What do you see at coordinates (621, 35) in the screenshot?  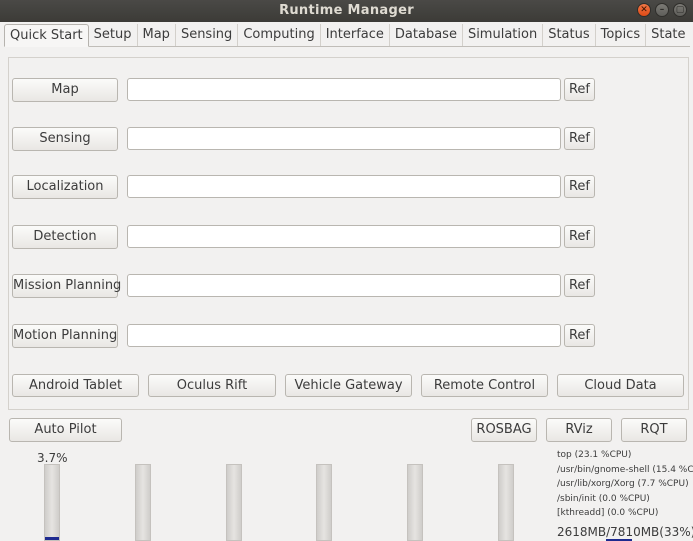 I see `tab-topics: Topics` at bounding box center [621, 35].